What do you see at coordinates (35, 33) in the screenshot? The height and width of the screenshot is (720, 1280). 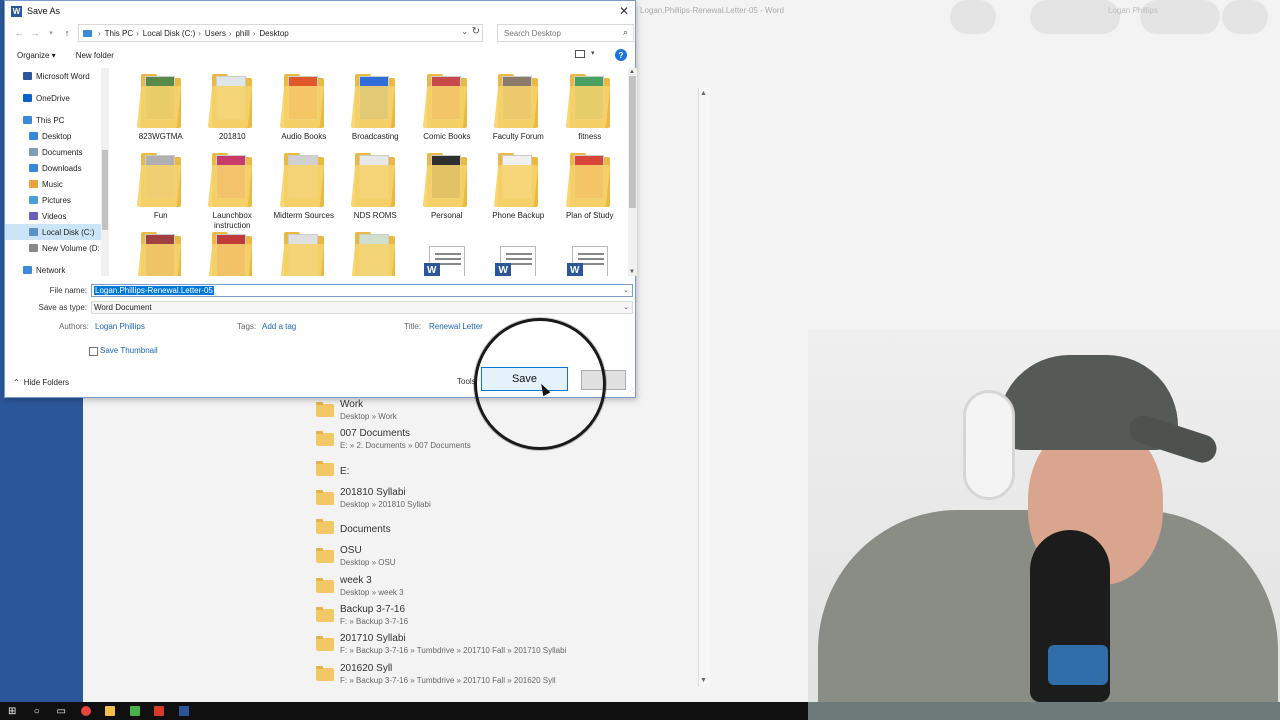 I see `forward-arrow-icon: →` at bounding box center [35, 33].